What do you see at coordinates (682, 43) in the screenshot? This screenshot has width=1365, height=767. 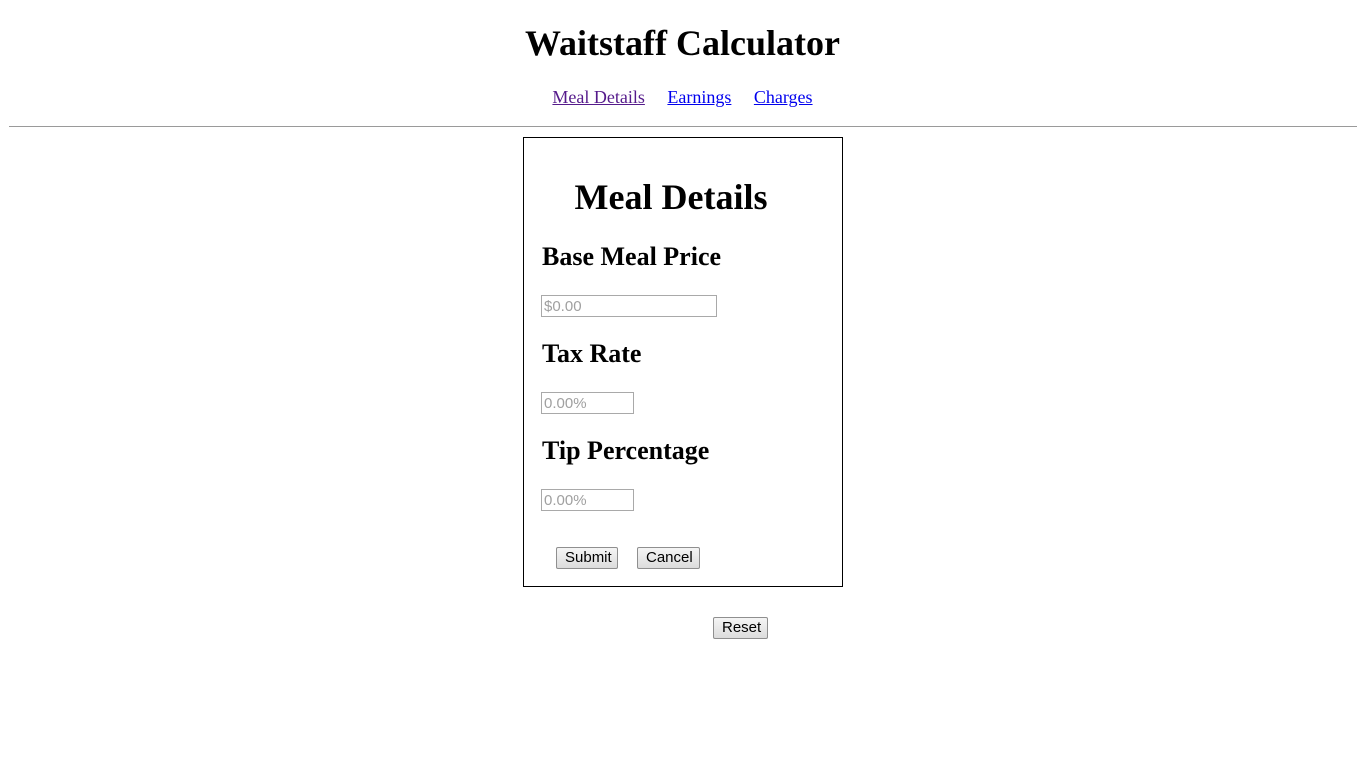 I see `page-title: Waitstaff Calculator` at bounding box center [682, 43].